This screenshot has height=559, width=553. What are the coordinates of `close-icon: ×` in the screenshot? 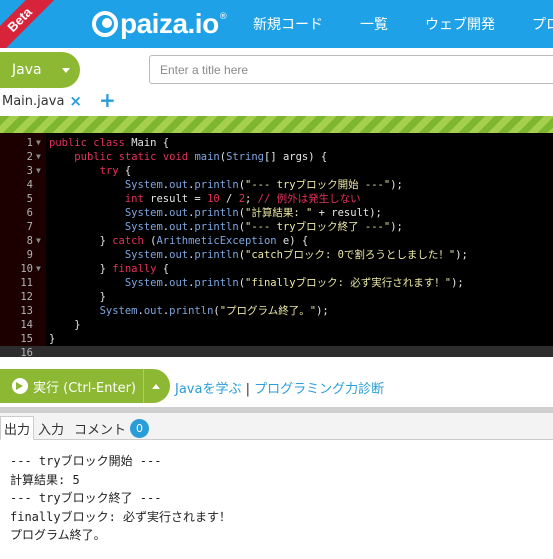 It's located at (75, 101).